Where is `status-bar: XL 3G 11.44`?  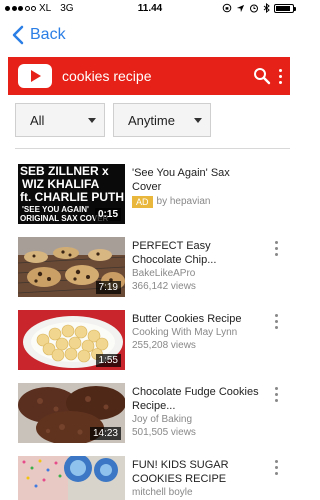
status-bar: XL 3G 11.44 is located at coordinates (150, 9).